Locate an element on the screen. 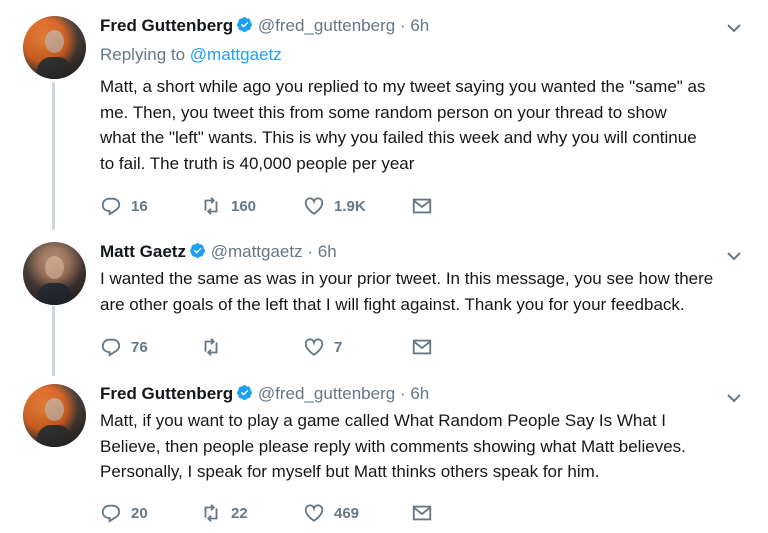 The image size is (768, 533). reply-count: 16 is located at coordinates (139, 206).